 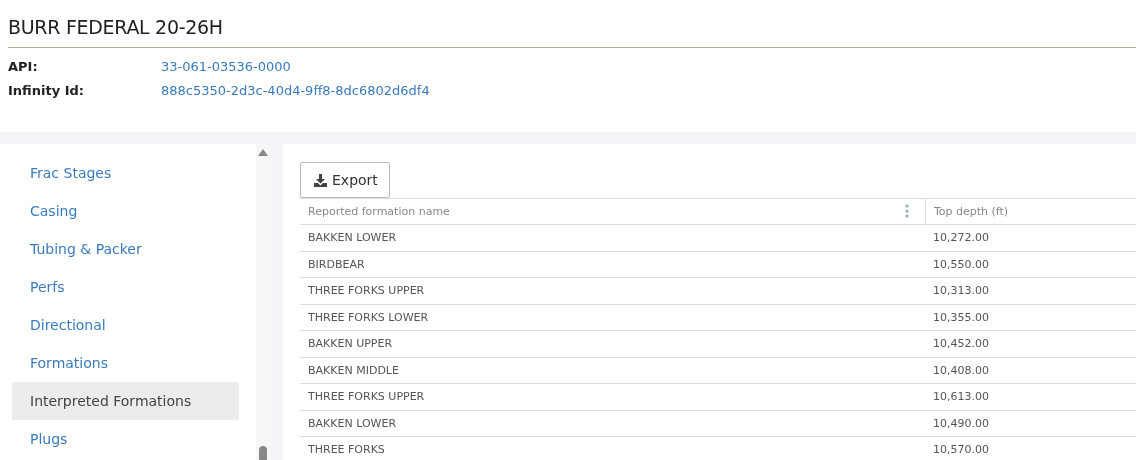 What do you see at coordinates (961, 238) in the screenshot?
I see `table-cell-text: 10,272.00` at bounding box center [961, 238].